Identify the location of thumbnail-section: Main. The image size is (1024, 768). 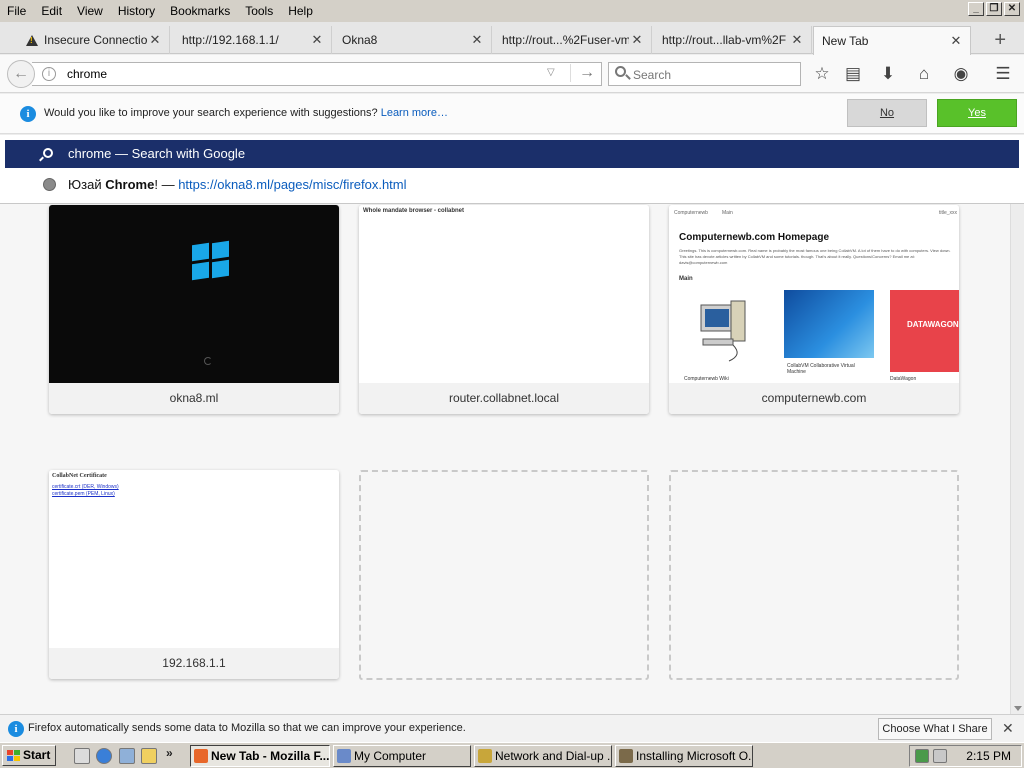
(686, 279).